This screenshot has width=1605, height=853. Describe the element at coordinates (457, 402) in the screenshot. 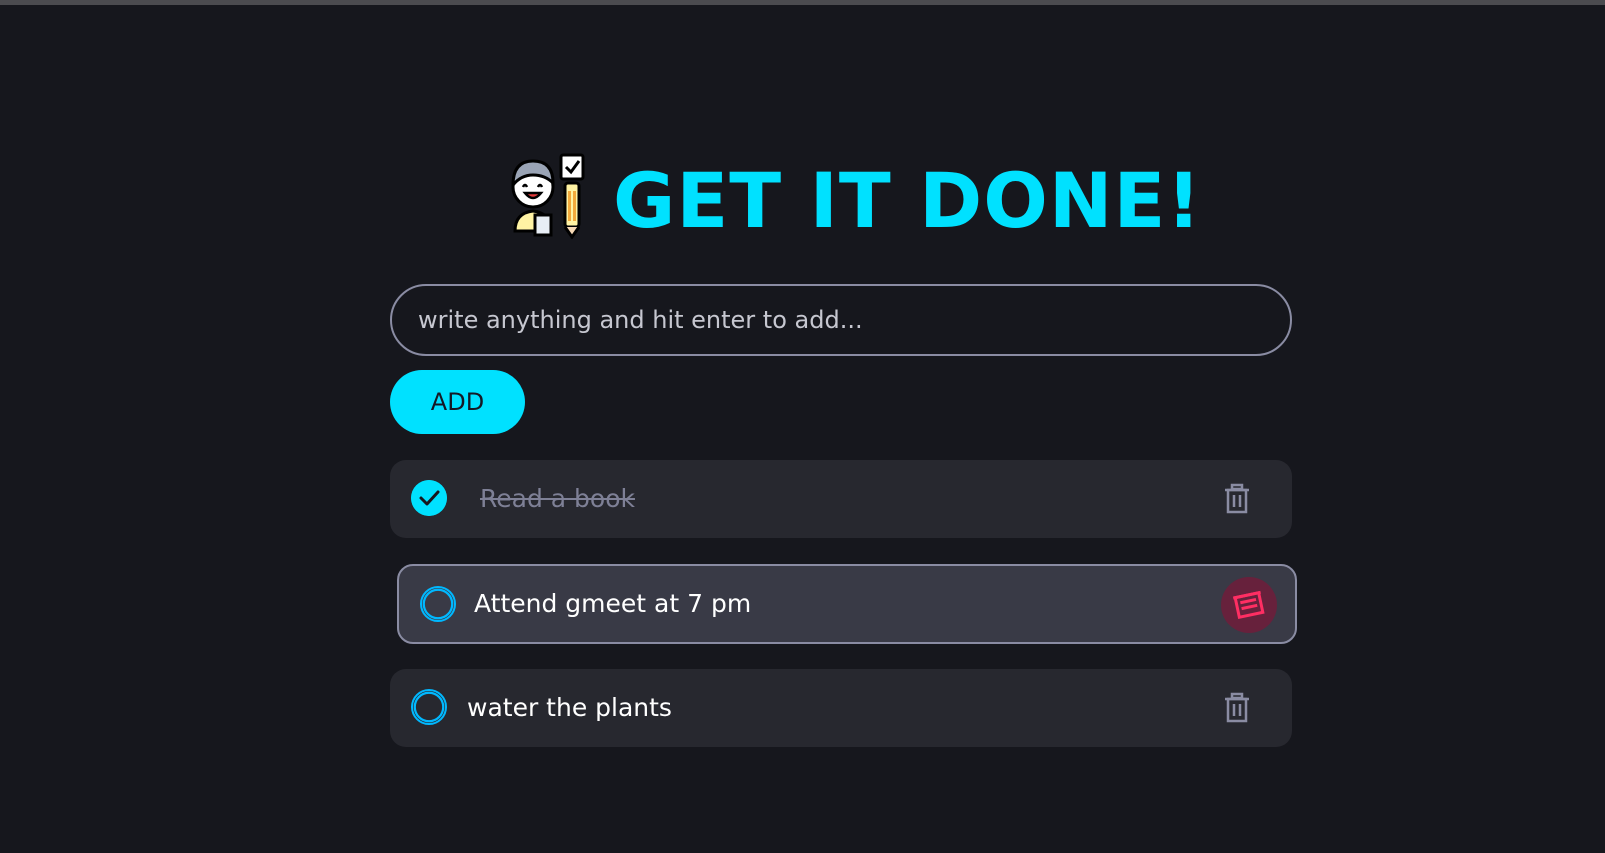

I see `add-task-button: ADD` at that location.